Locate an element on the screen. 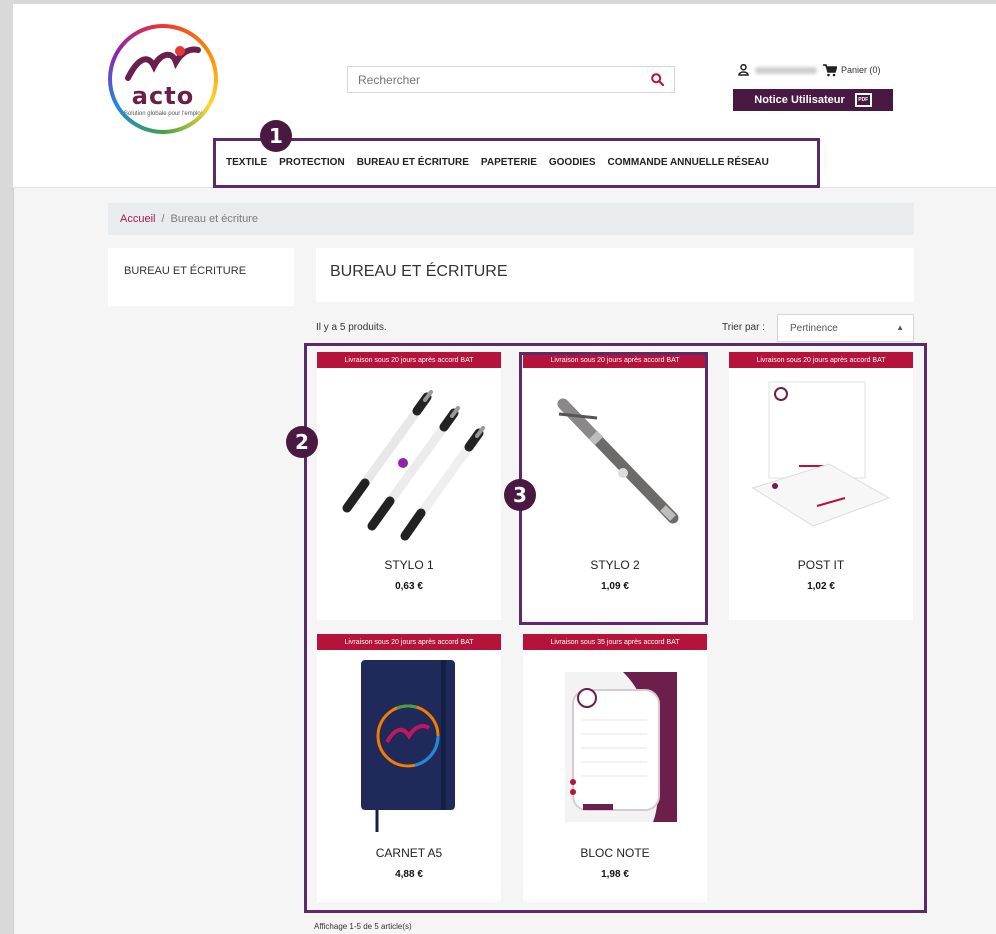 The image size is (996, 934). pdf-icon: PDF is located at coordinates (863, 100).